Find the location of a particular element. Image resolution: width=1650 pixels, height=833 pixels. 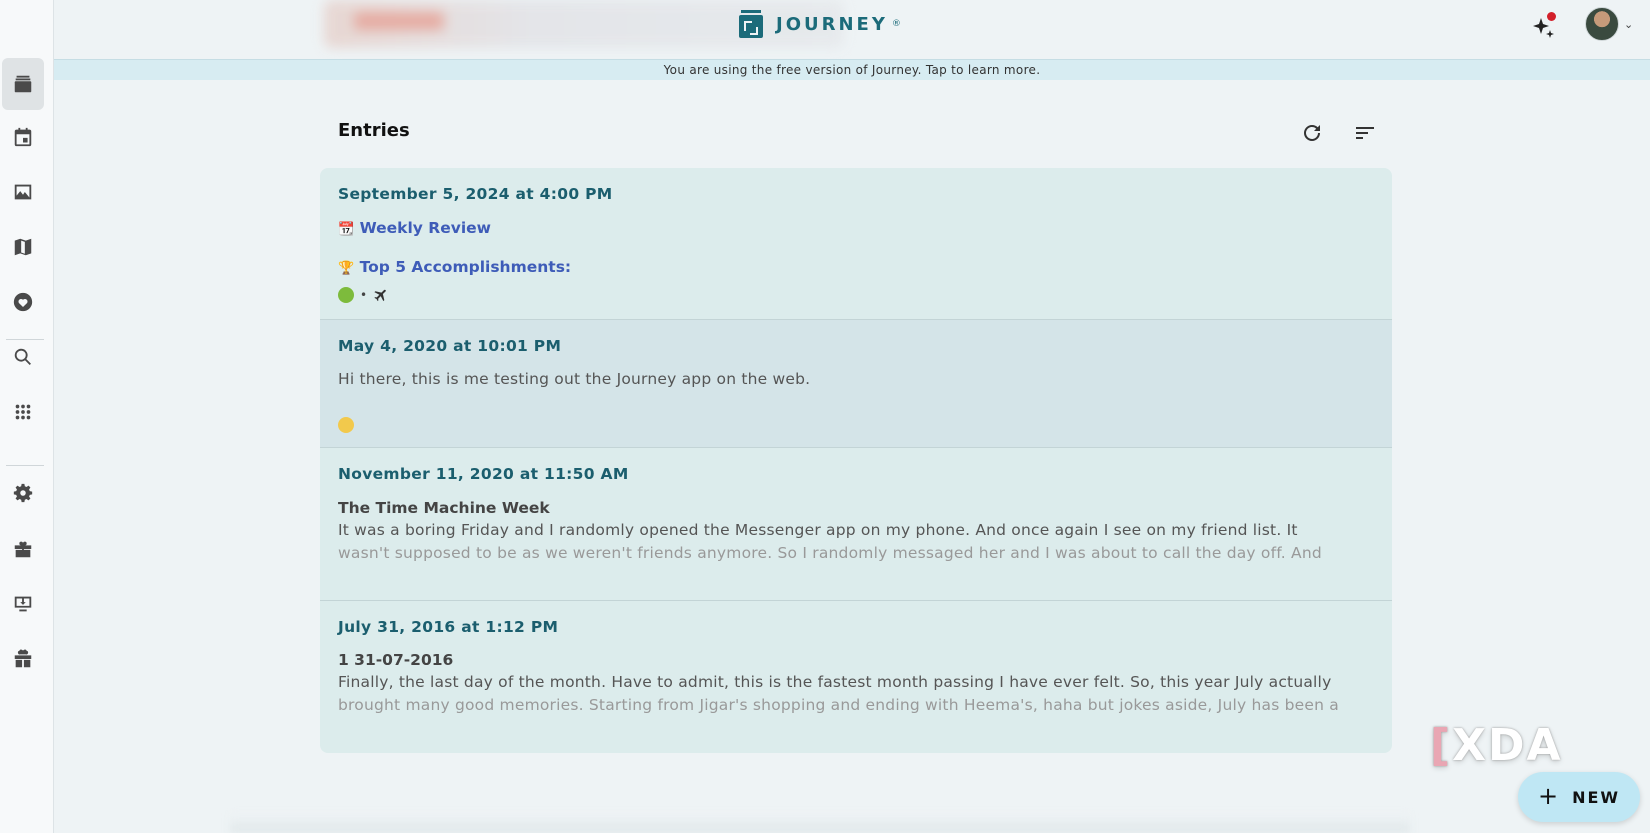

sidebar-item-search is located at coordinates (23, 357).